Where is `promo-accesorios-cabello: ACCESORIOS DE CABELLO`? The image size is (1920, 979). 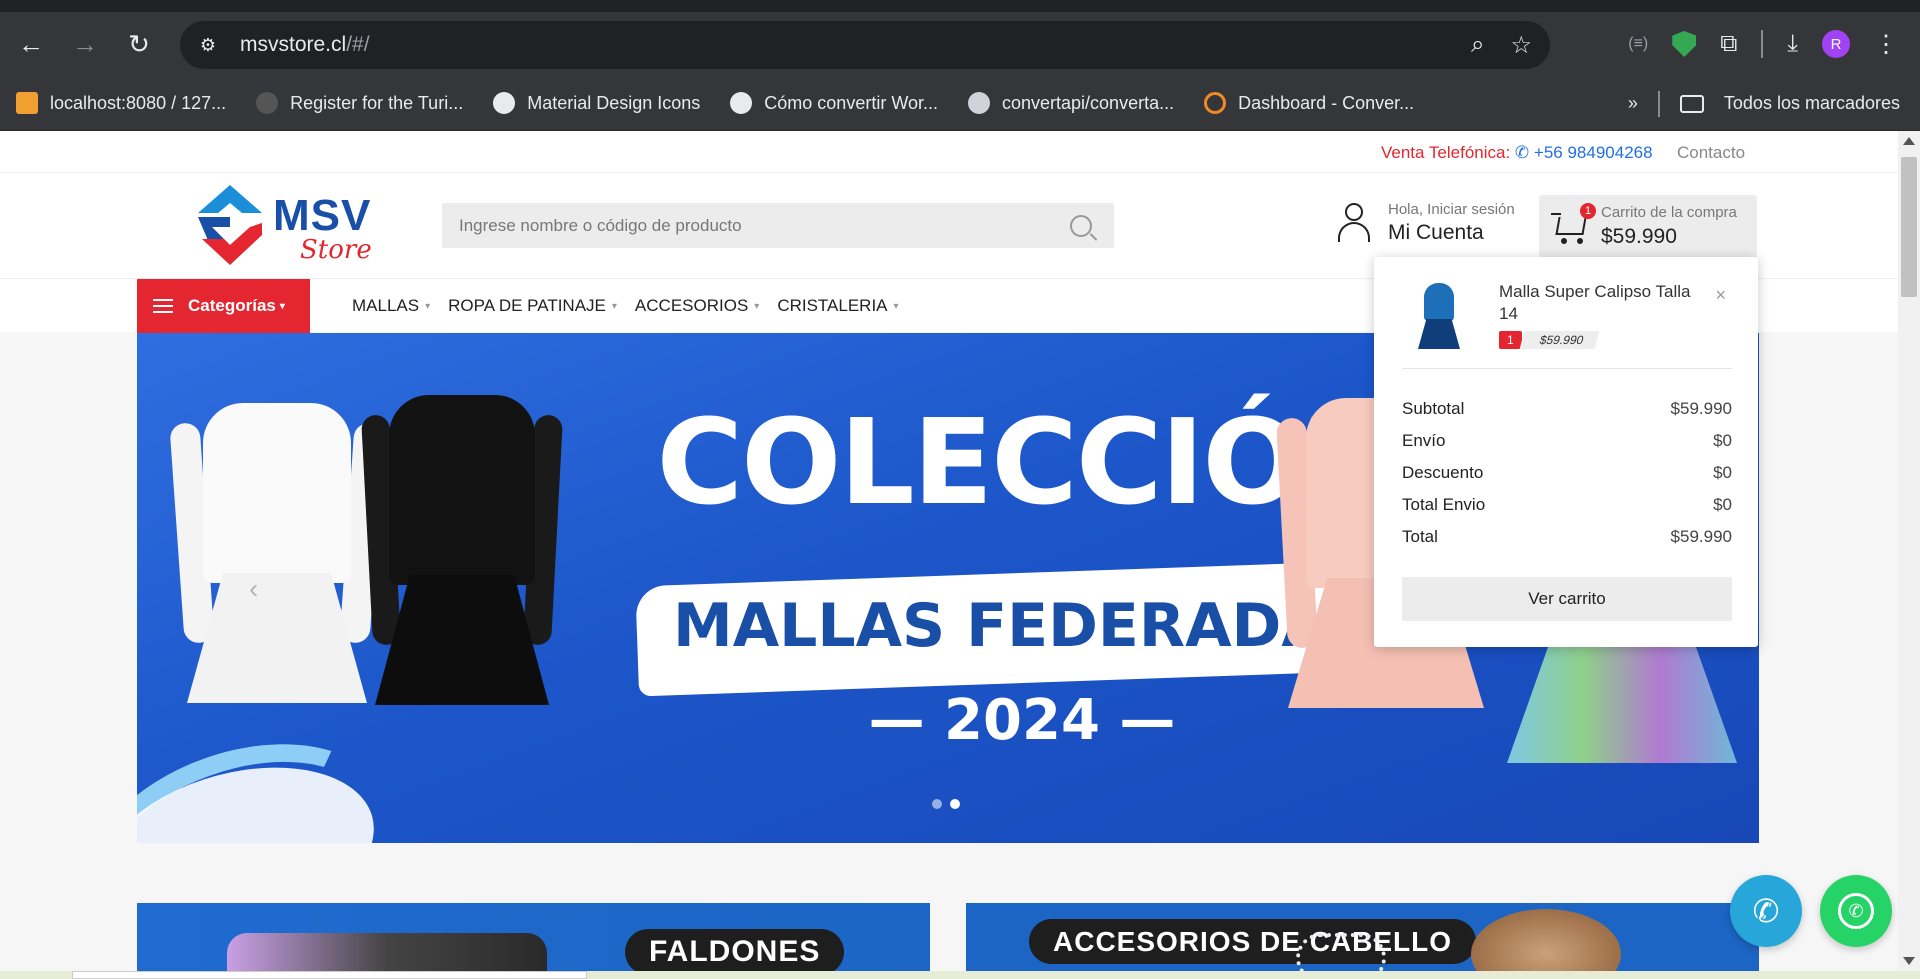 promo-accesorios-cabello: ACCESORIOS DE CABELLO is located at coordinates (1362, 941).